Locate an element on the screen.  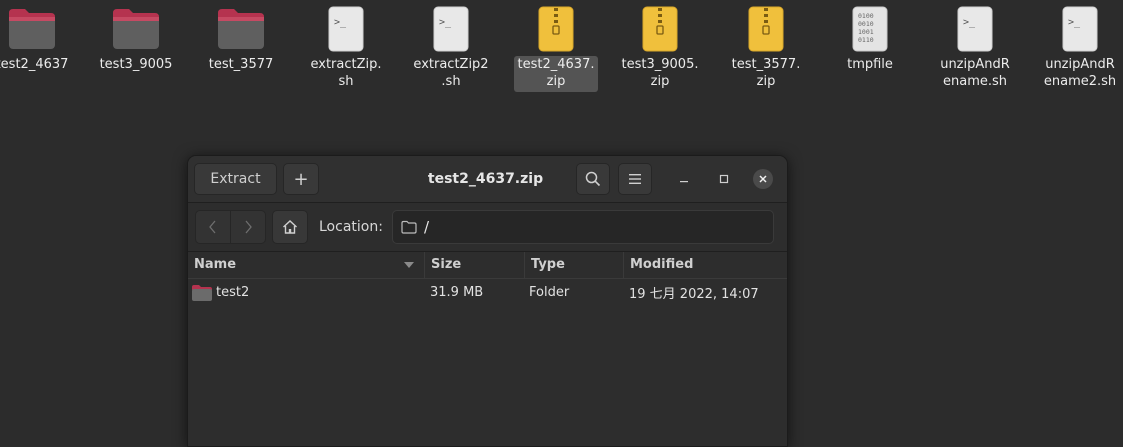
desktop-icon-extractzip2-sh: >_ extractZip2 .sh is located at coordinates (451, 48).